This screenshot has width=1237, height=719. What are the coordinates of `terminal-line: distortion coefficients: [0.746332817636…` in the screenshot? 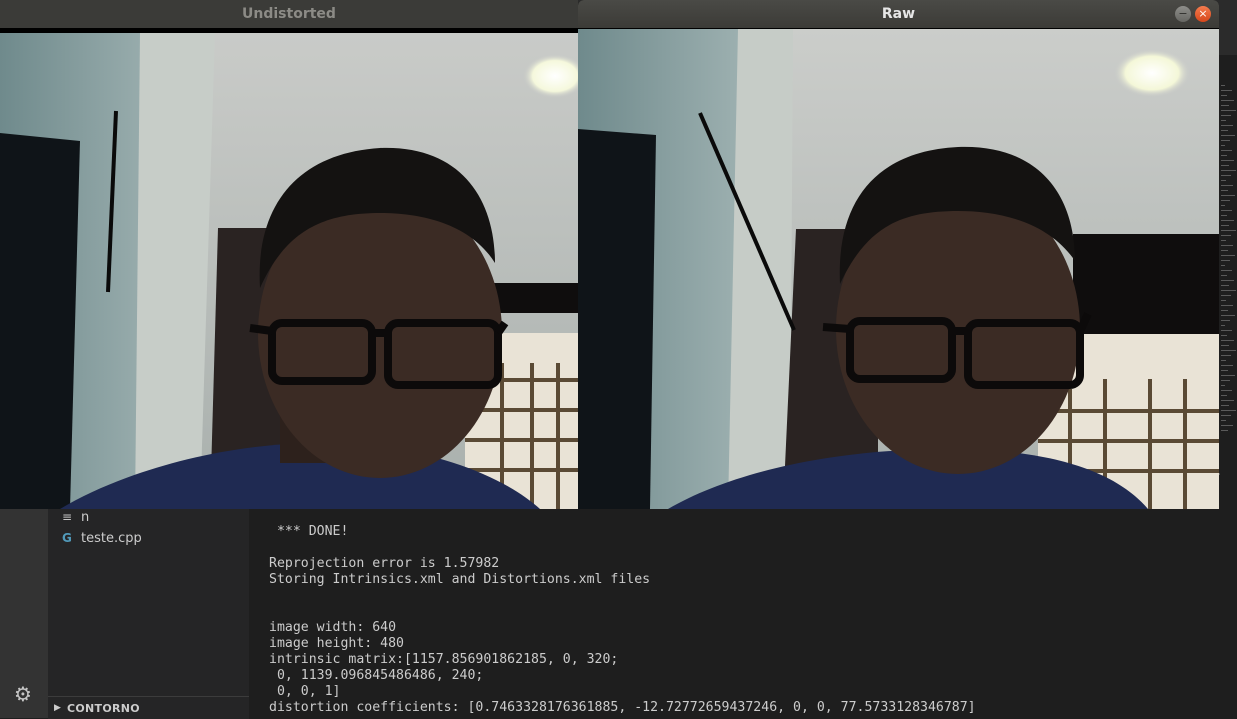 It's located at (622, 707).